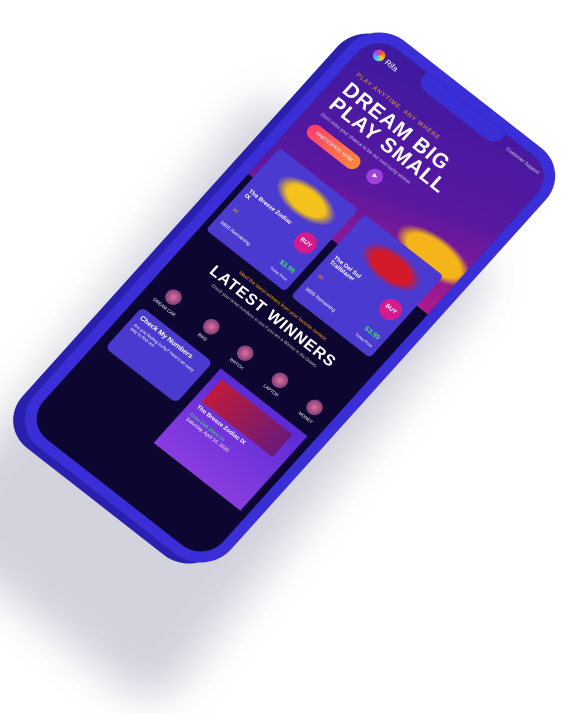 This screenshot has height=713, width=573. I want to click on tab-money: MONEY, so click(312, 410).